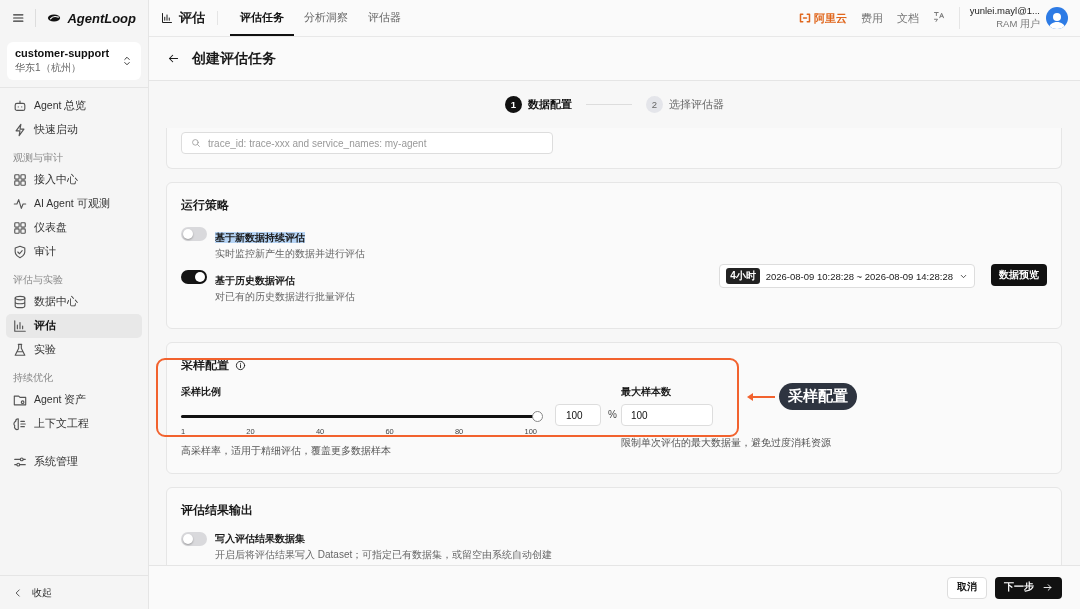  I want to click on option-label: 基于新数据持续评估, so click(260, 237).